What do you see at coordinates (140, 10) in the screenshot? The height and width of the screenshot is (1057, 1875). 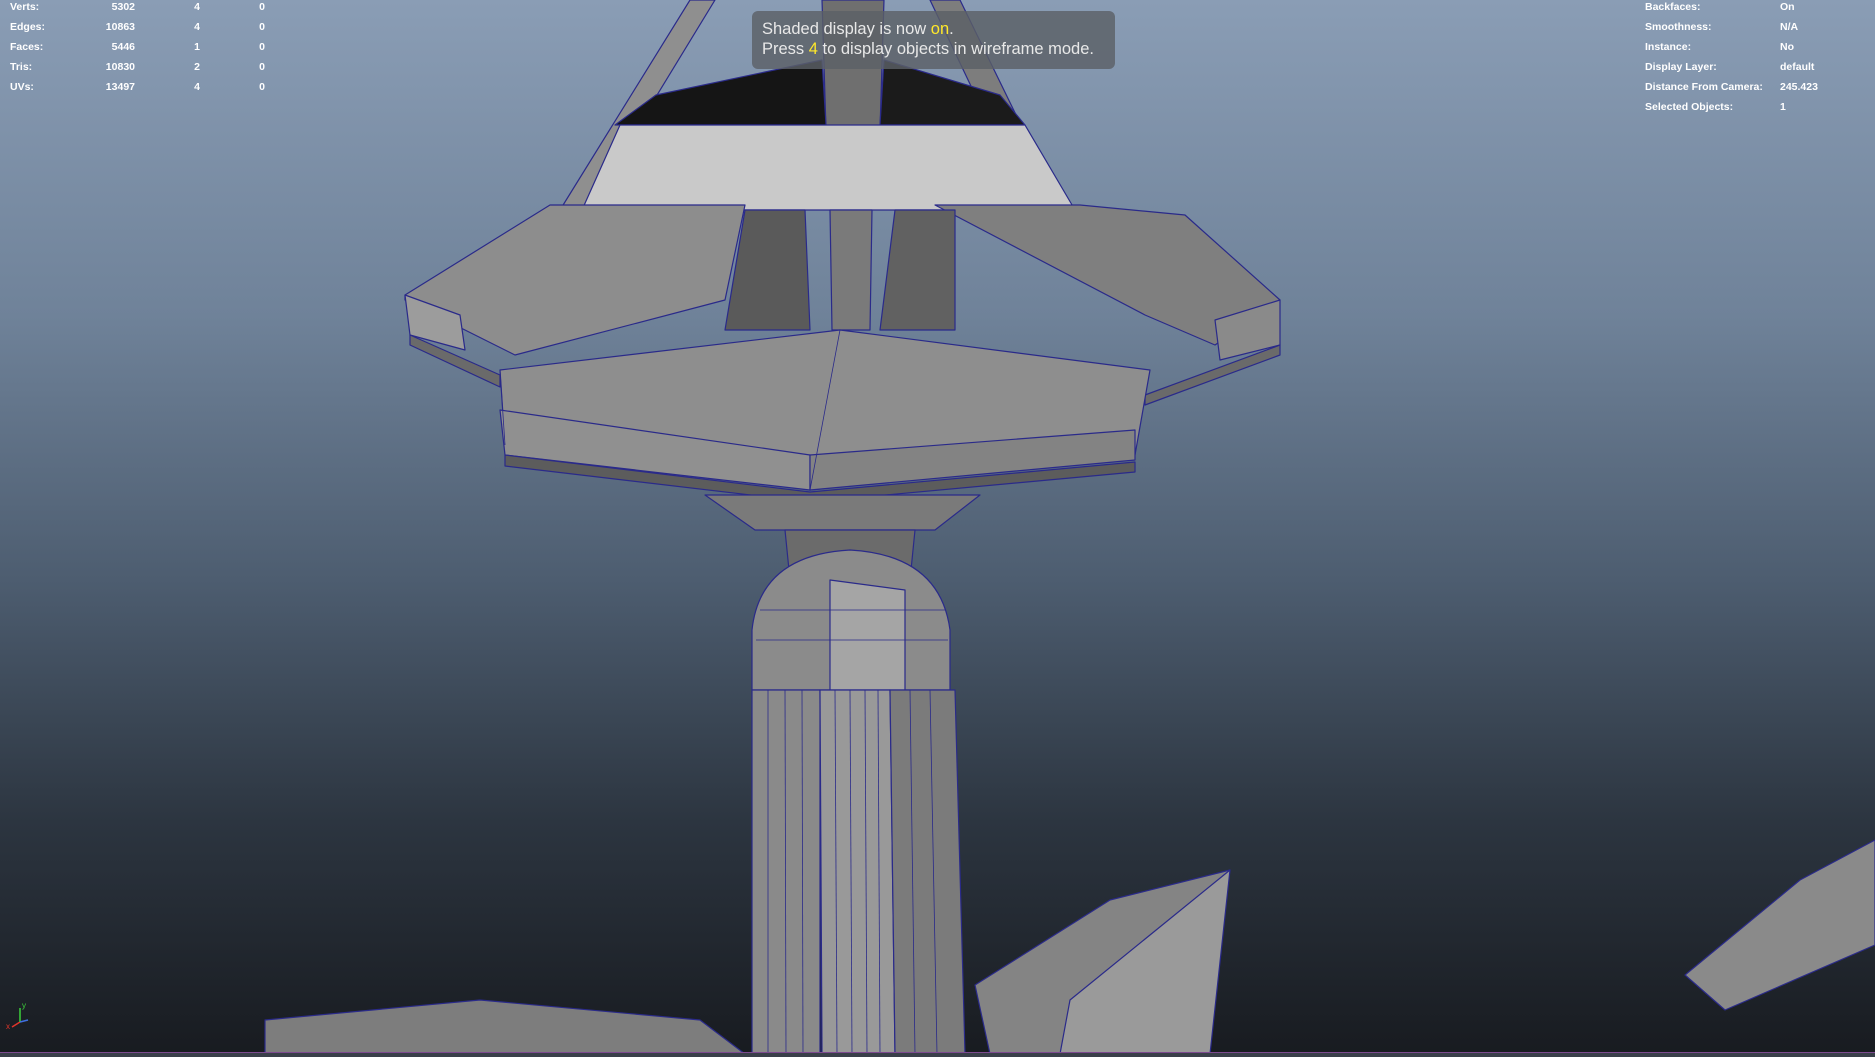 I see `stat-row: Verts: 5302 4 0` at bounding box center [140, 10].